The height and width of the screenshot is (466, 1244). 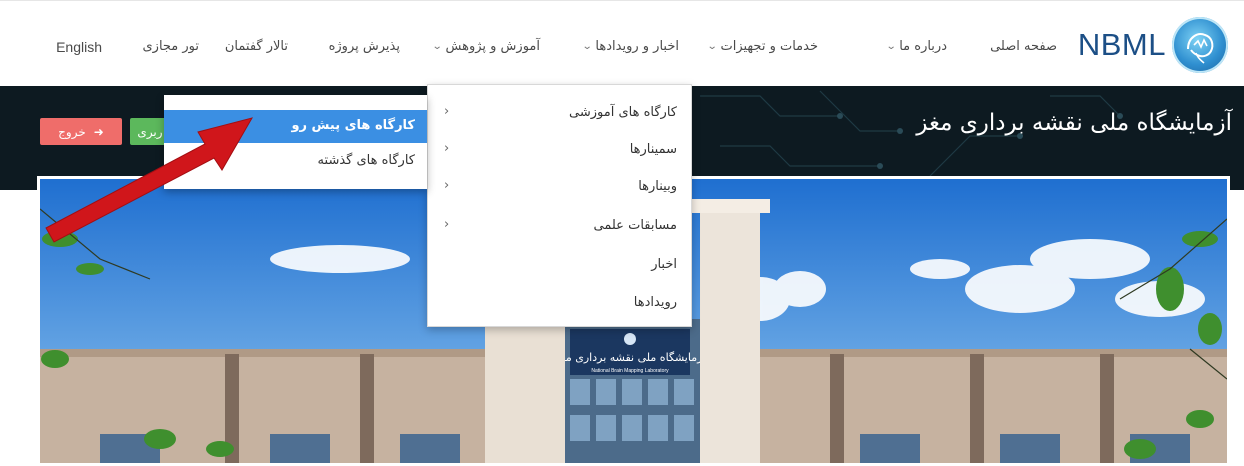 What do you see at coordinates (559, 304) in the screenshot?
I see `menu-item-events: رویدادها` at bounding box center [559, 304].